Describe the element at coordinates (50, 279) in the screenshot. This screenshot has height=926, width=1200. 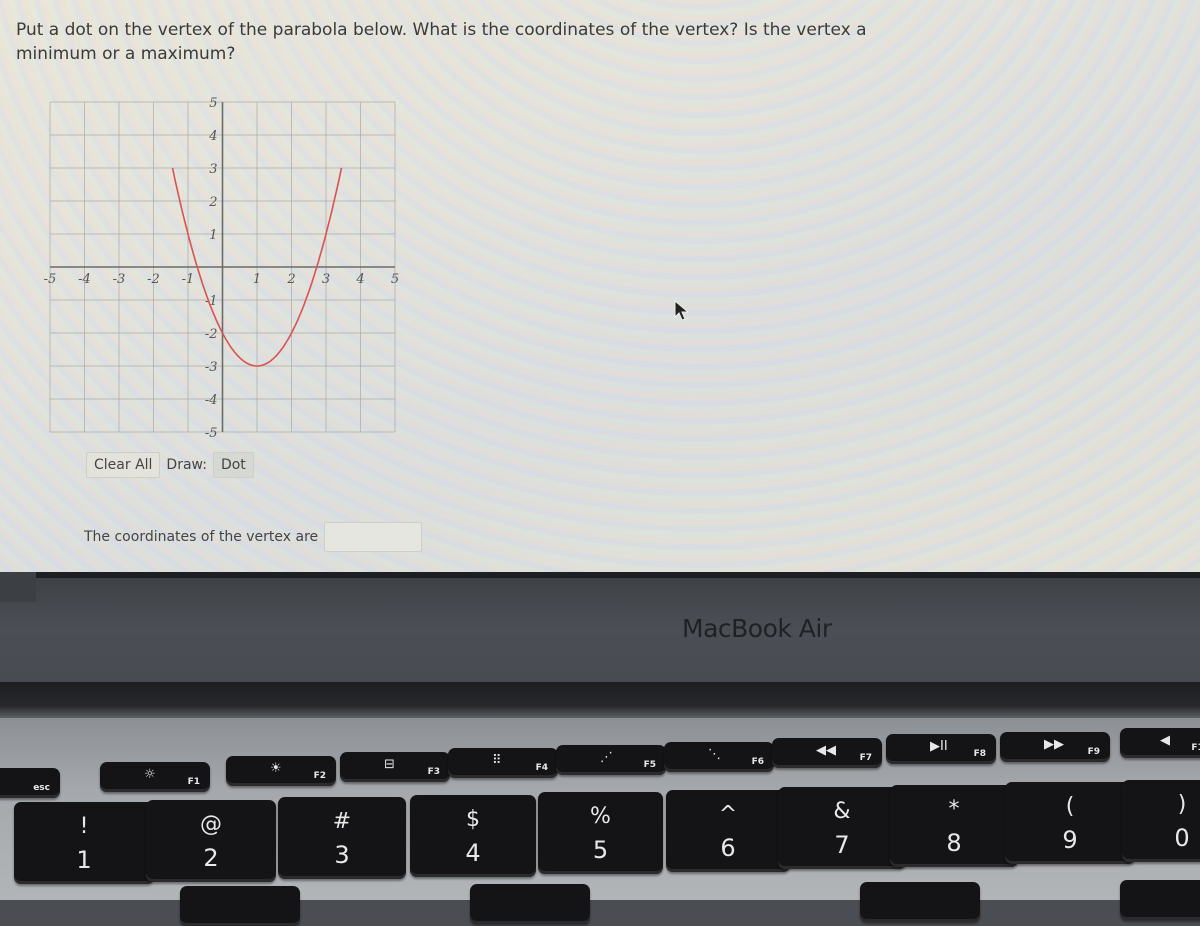
I see `x-tick-label: -5` at that location.